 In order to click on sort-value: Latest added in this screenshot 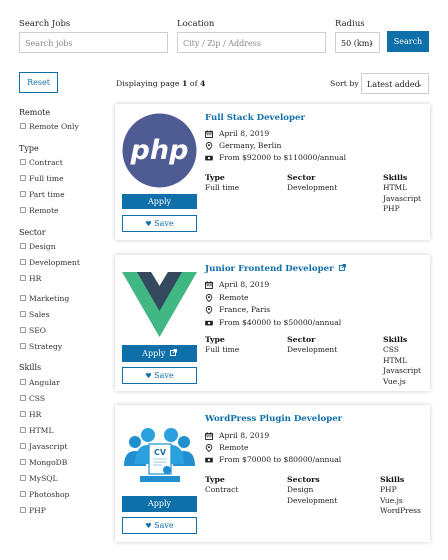, I will do `click(393, 84)`.